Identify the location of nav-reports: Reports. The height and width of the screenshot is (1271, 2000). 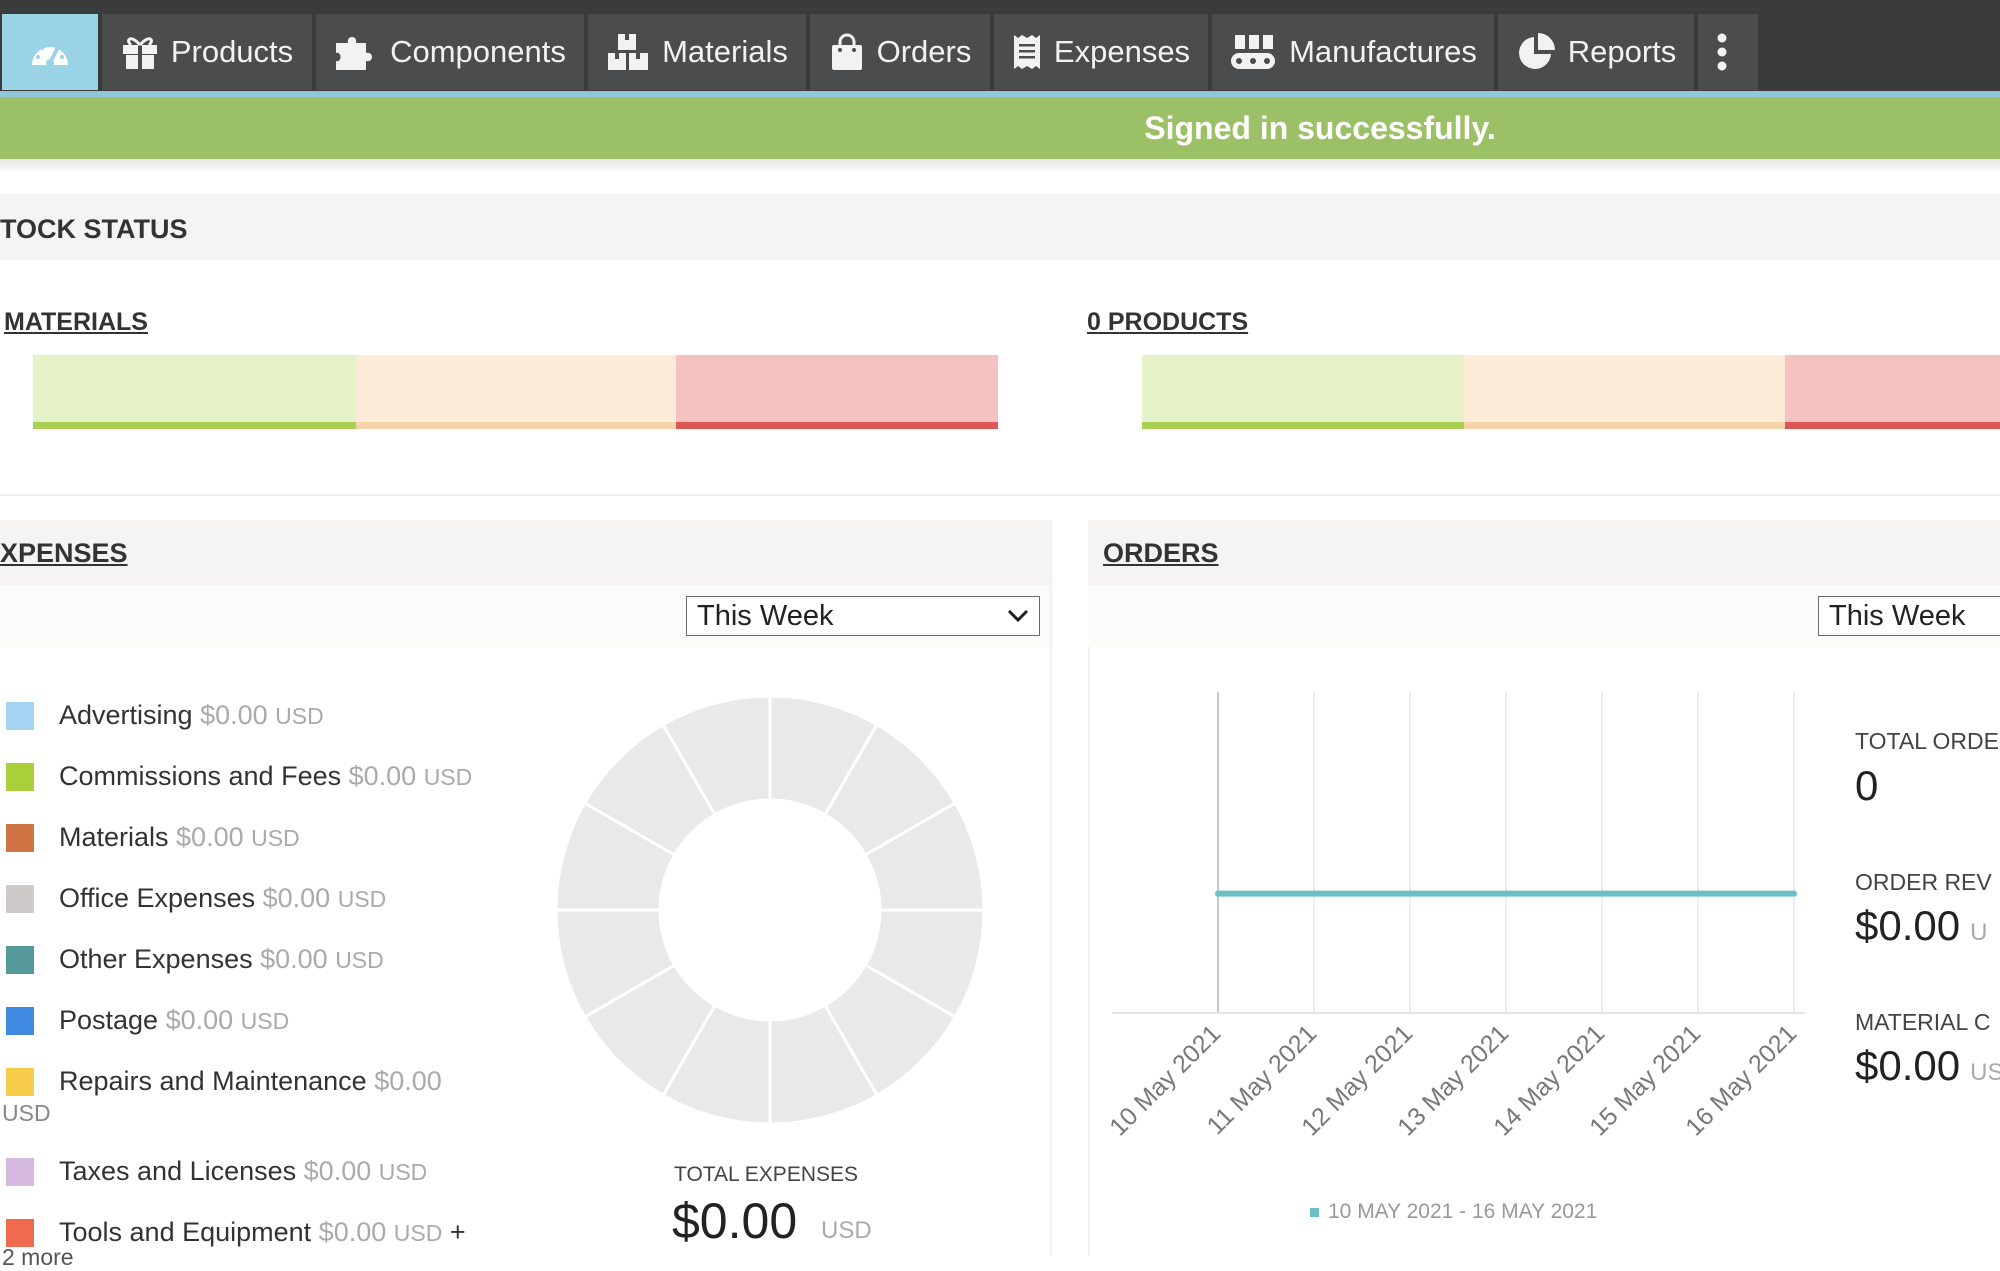
(1596, 52).